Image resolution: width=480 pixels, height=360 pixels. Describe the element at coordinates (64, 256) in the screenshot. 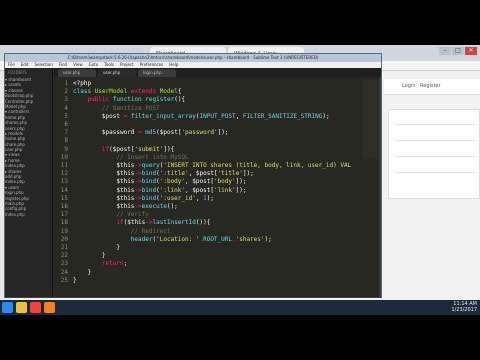

I see `line-number: 22` at that location.